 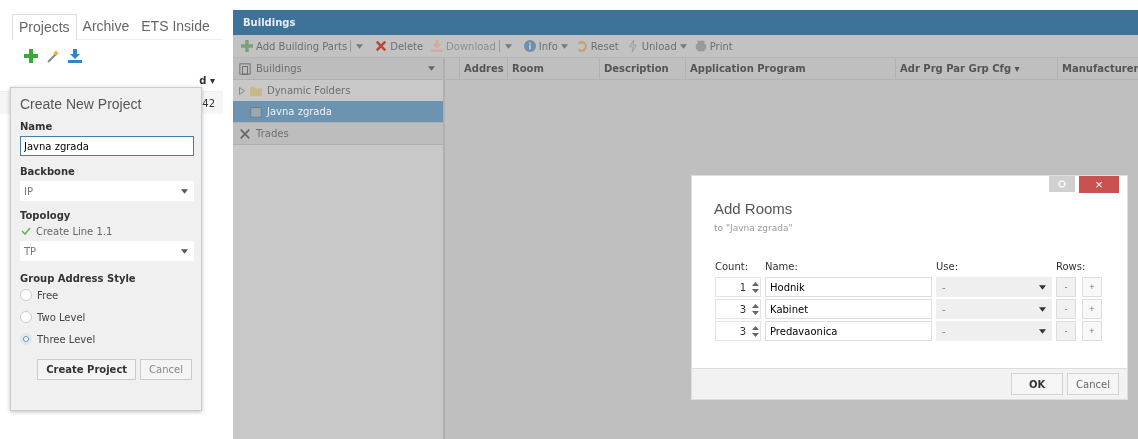 What do you see at coordinates (53, 56) in the screenshot?
I see `wand-icon` at bounding box center [53, 56].